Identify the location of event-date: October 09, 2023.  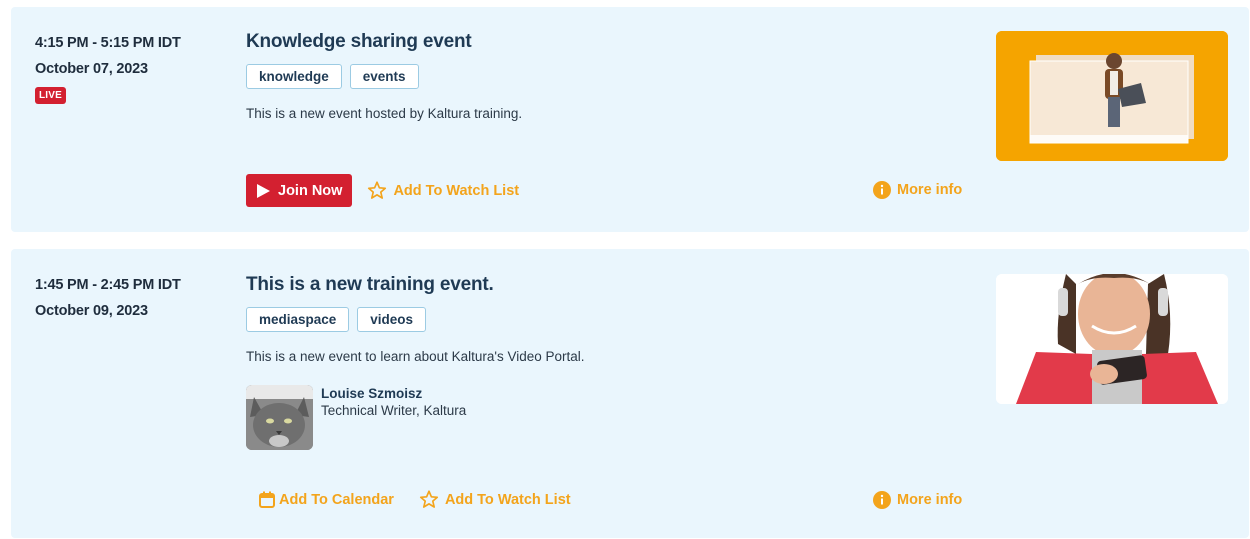
(91, 311).